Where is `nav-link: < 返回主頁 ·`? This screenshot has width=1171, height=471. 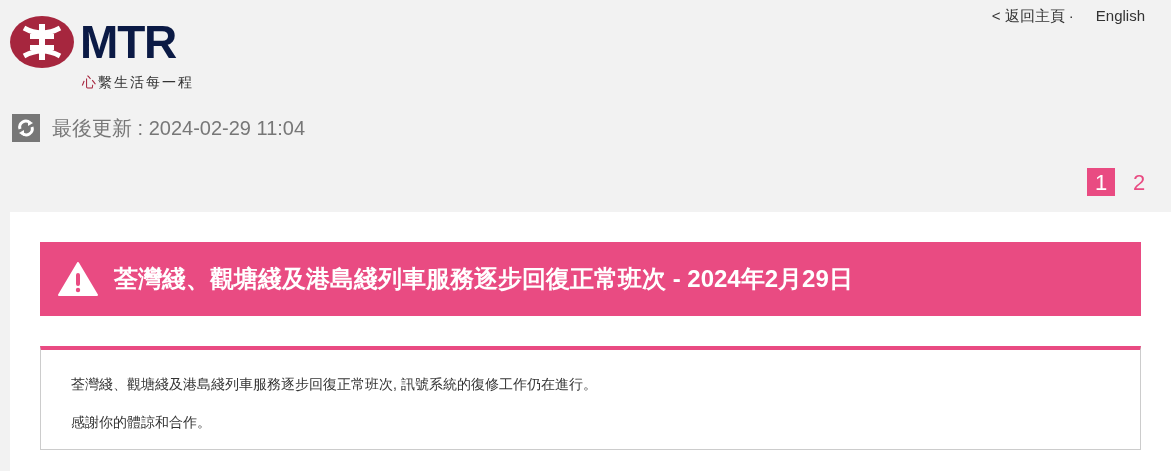 nav-link: < 返回主頁 · is located at coordinates (1032, 16).